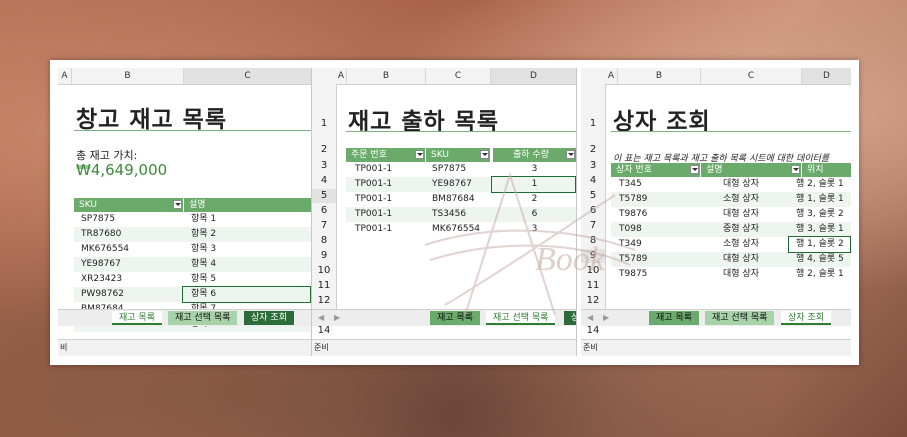 The height and width of the screenshot is (437, 907). Describe the element at coordinates (458, 199) in the screenshot. I see `table-cell: BM87684` at that location.